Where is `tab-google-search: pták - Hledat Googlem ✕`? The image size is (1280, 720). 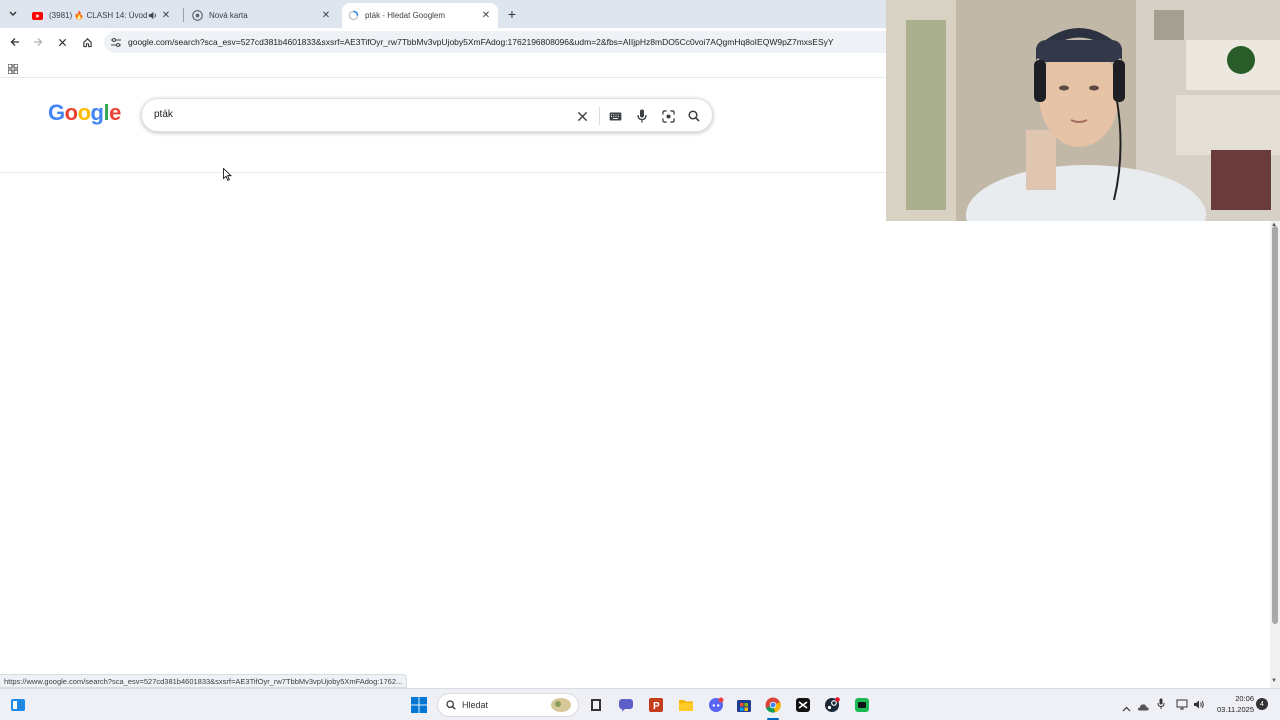 tab-google-search: pták - Hledat Googlem ✕ is located at coordinates (420, 15).